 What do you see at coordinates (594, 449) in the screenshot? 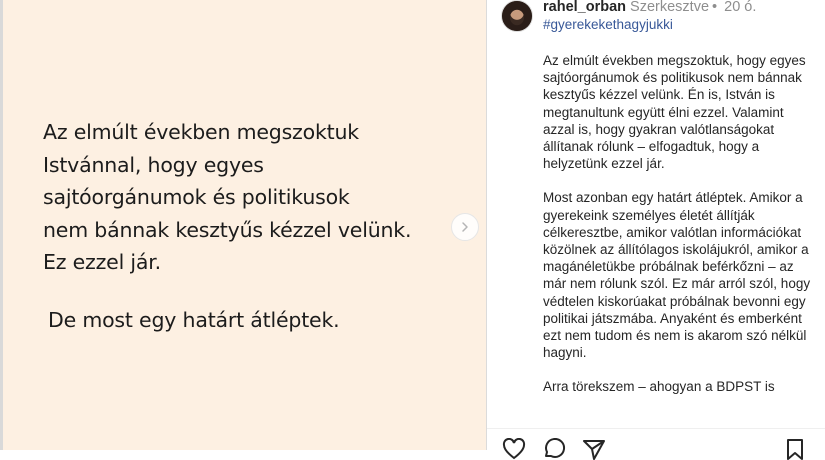
I see `paper-plane-icon` at bounding box center [594, 449].